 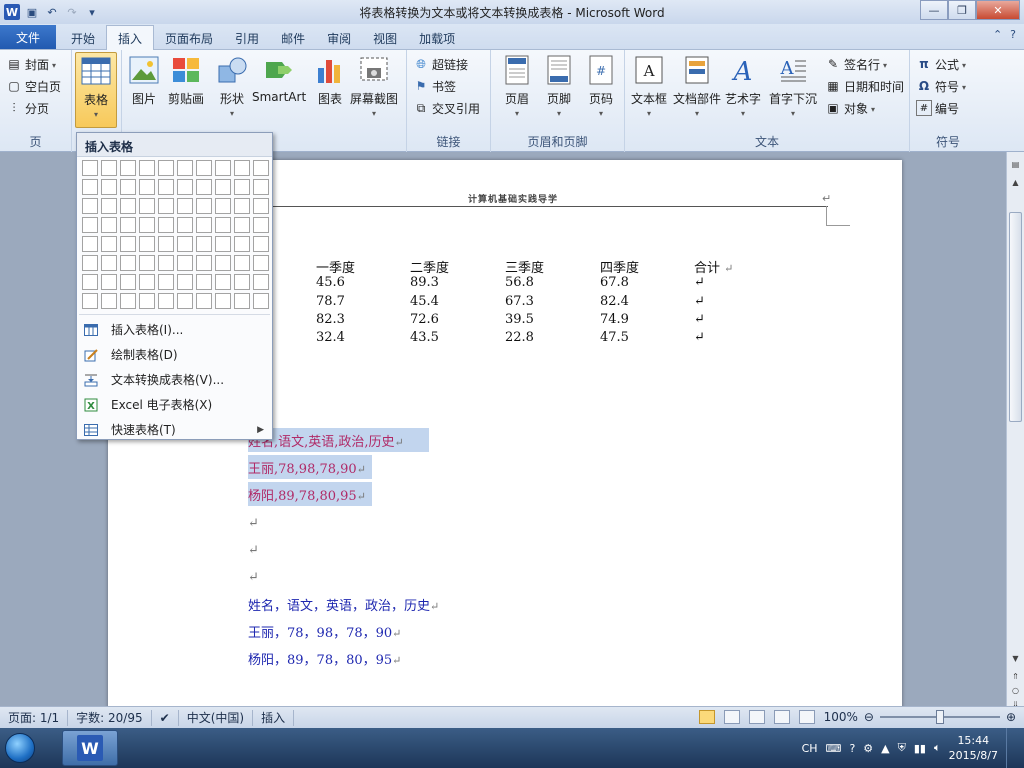 I want to click on restore-button: ❐, so click(x=962, y=10).